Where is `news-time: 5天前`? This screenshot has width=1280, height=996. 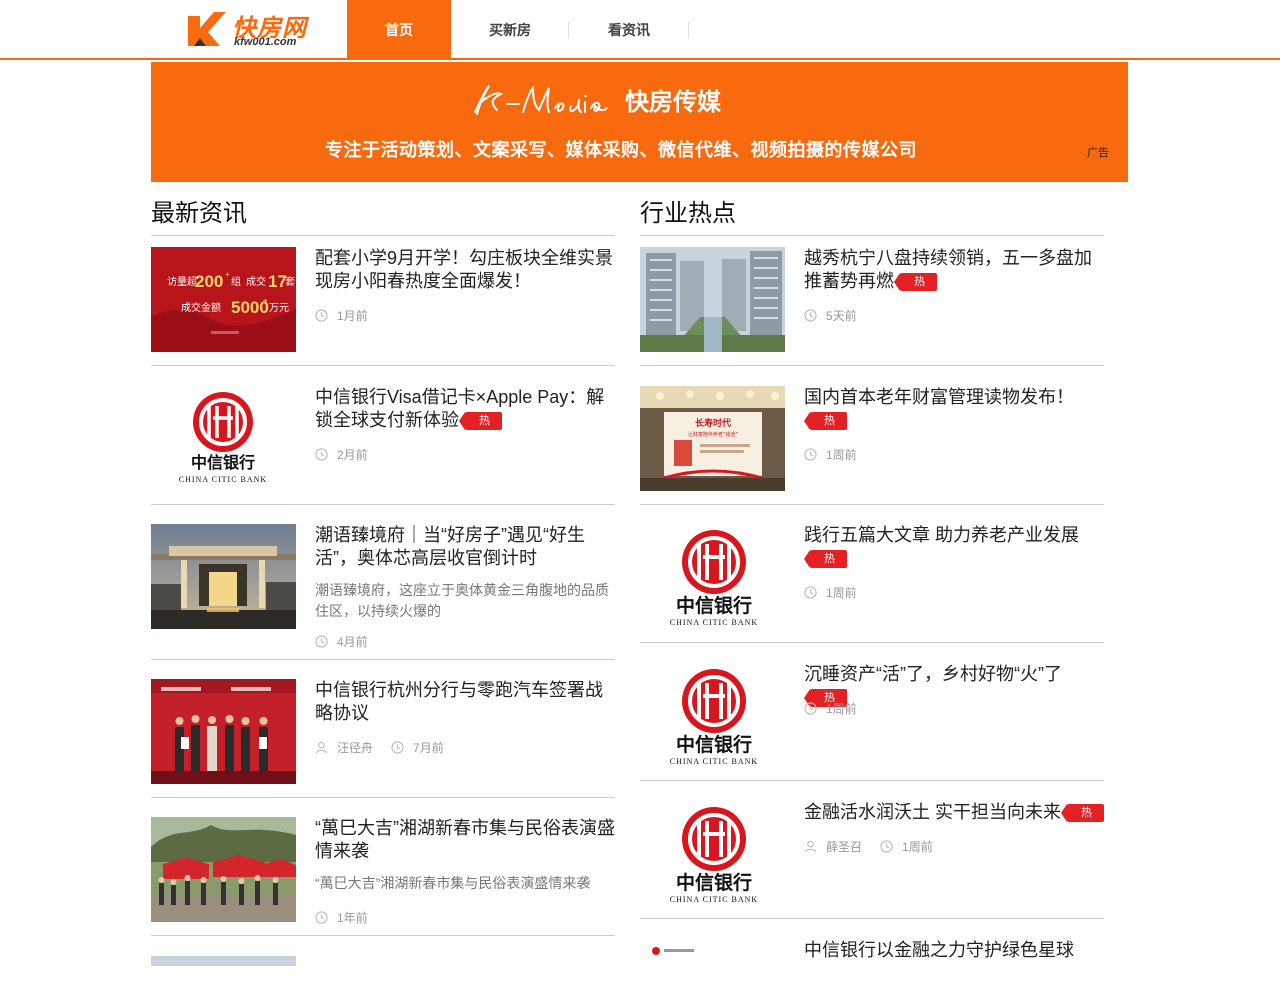 news-time: 5天前 is located at coordinates (841, 316).